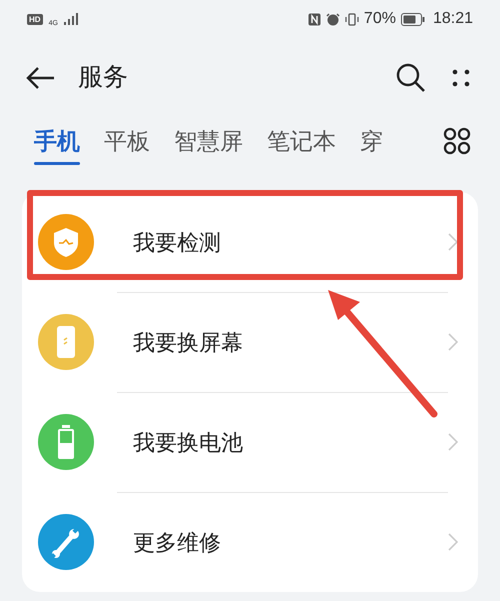 This screenshot has height=601, width=500. What do you see at coordinates (314, 19) in the screenshot?
I see `nfc-icon` at bounding box center [314, 19].